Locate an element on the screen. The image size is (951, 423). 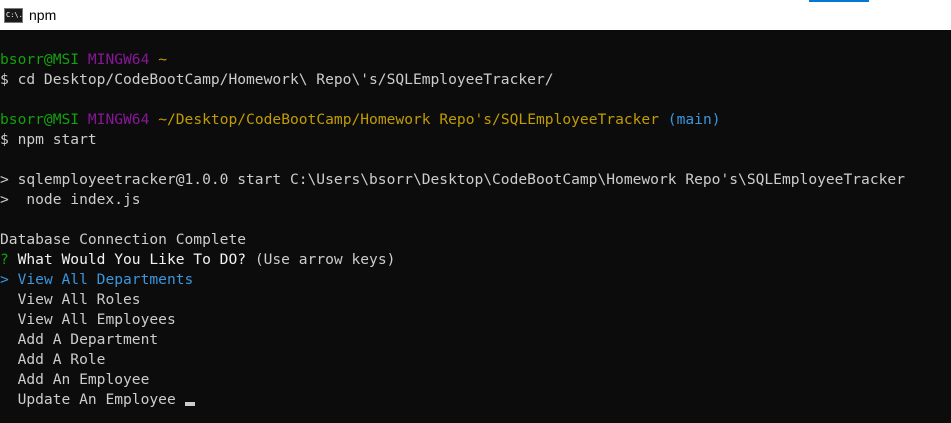
terminal-app-icon: C:\. is located at coordinates (13, 15).